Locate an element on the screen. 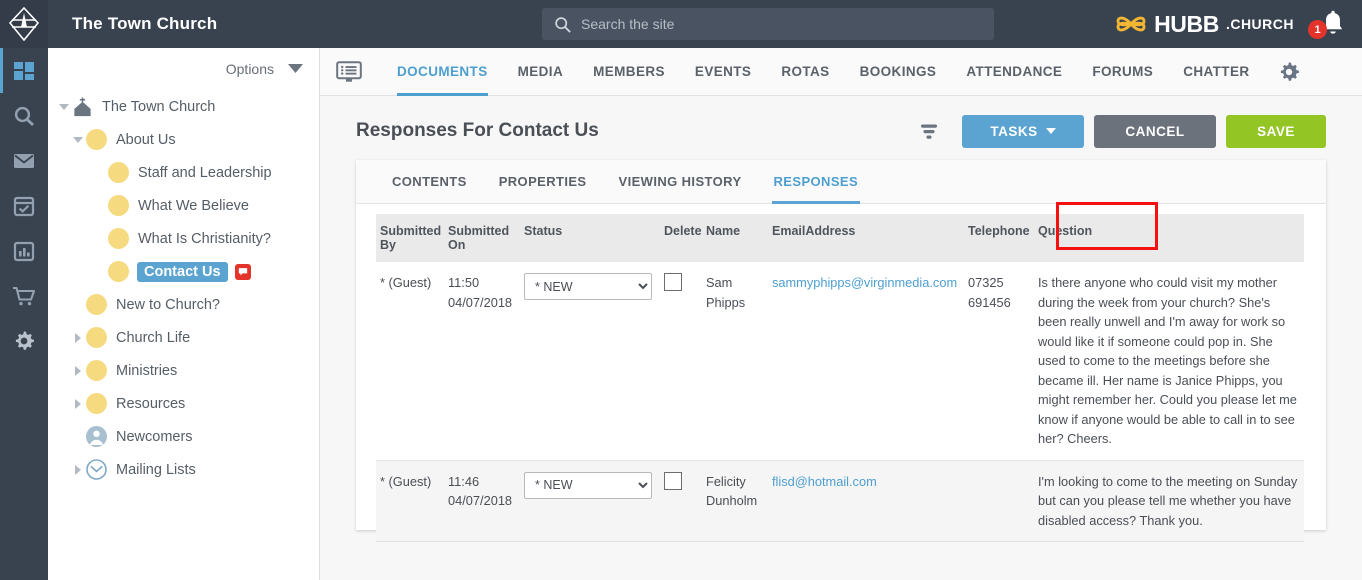  tree-item: Newcomers is located at coordinates (183, 436).